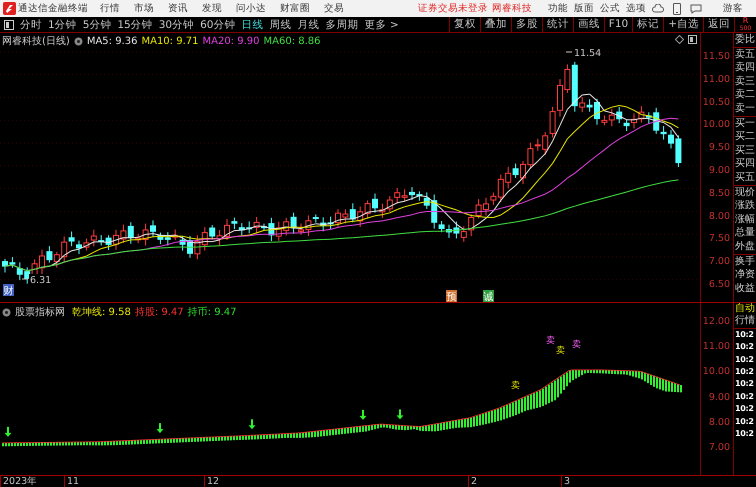  Describe the element at coordinates (110, 8) in the screenshot. I see `menu-item: 行情` at that location.